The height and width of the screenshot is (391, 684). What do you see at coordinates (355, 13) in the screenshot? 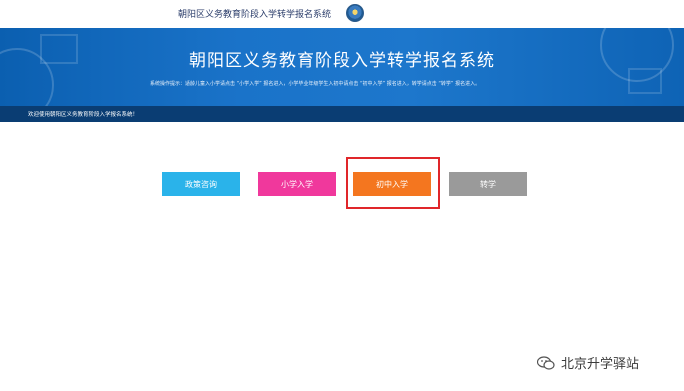
I see `emblem-icon` at bounding box center [355, 13].